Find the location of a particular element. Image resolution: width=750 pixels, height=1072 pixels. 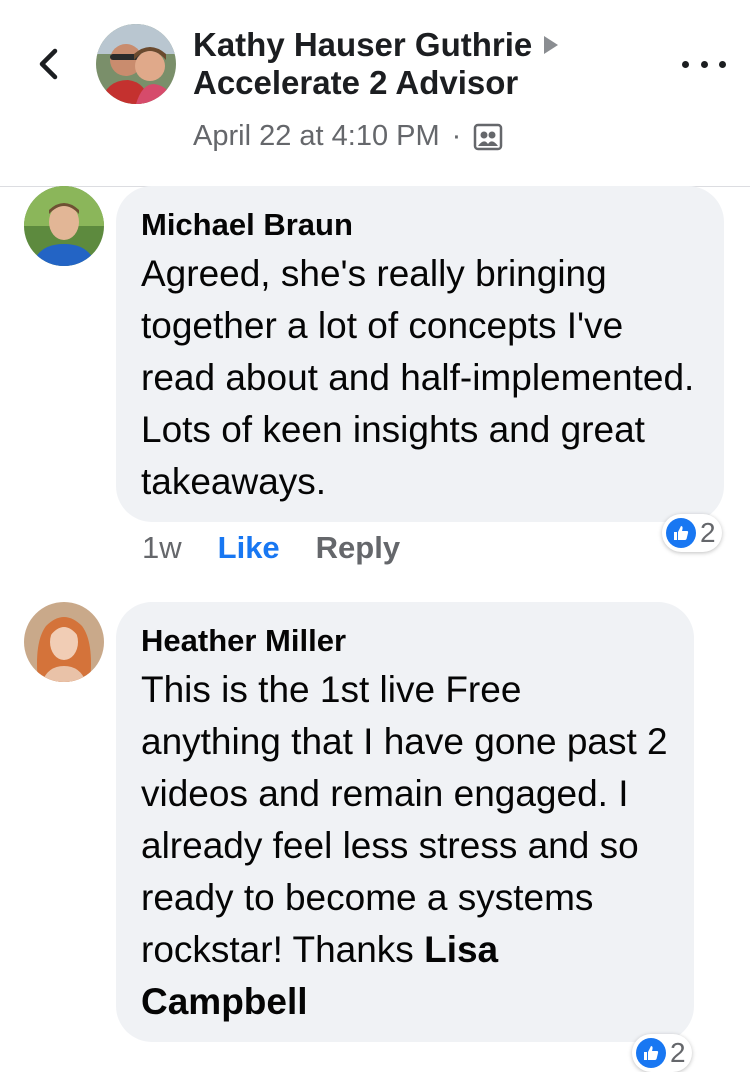

more-options-button is located at coordinates (704, 64).